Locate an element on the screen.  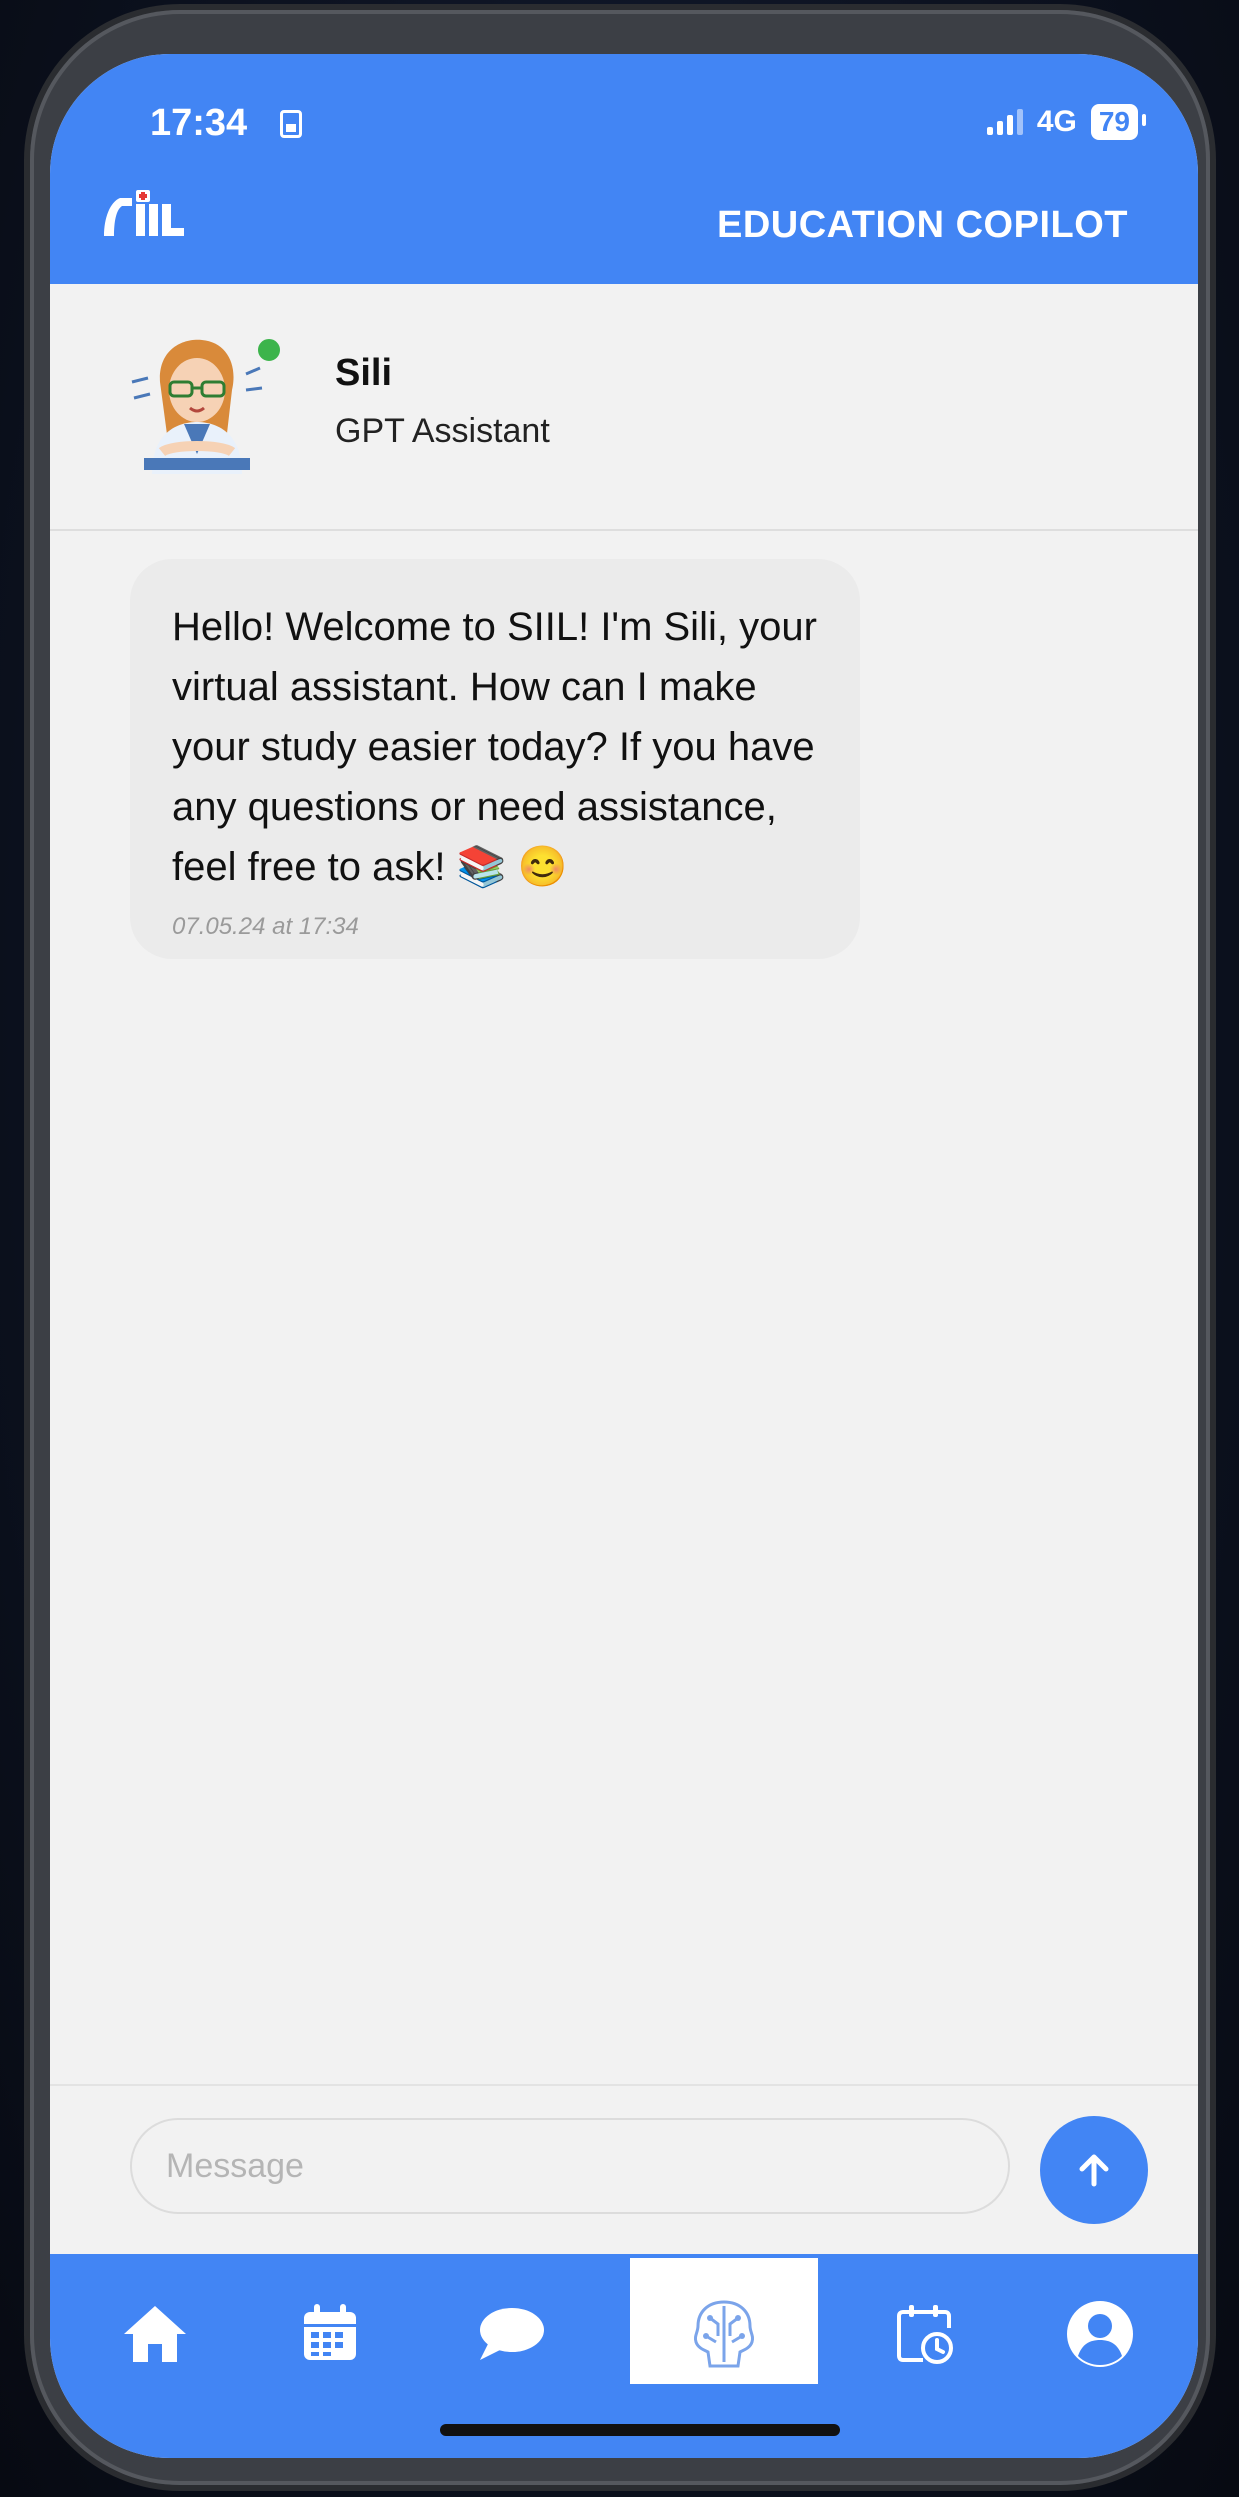
nav-profile is located at coordinates (1100, 2334).